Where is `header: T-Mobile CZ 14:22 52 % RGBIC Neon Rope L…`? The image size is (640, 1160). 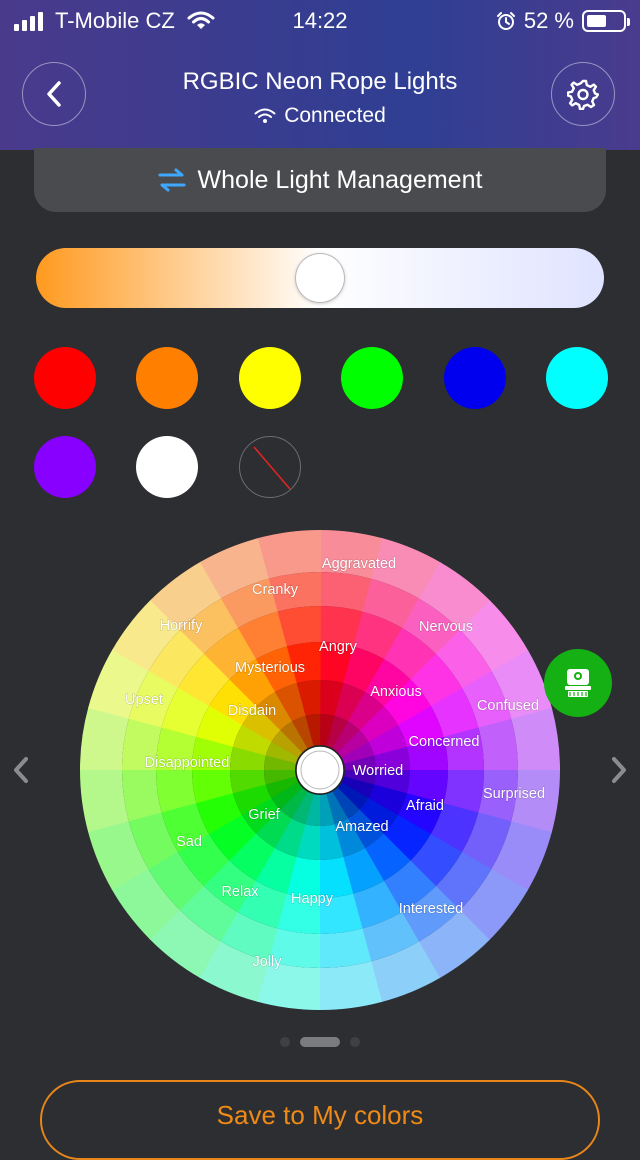 header: T-Mobile CZ 14:22 52 % RGBIC Neon Rope L… is located at coordinates (320, 75).